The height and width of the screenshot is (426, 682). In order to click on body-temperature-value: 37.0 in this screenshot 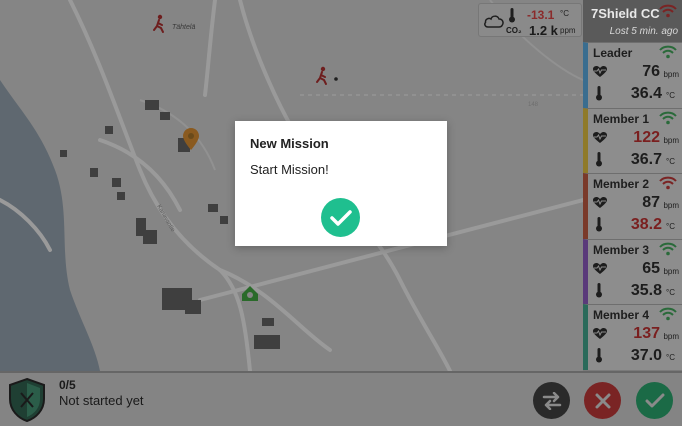, I will do `click(646, 355)`.